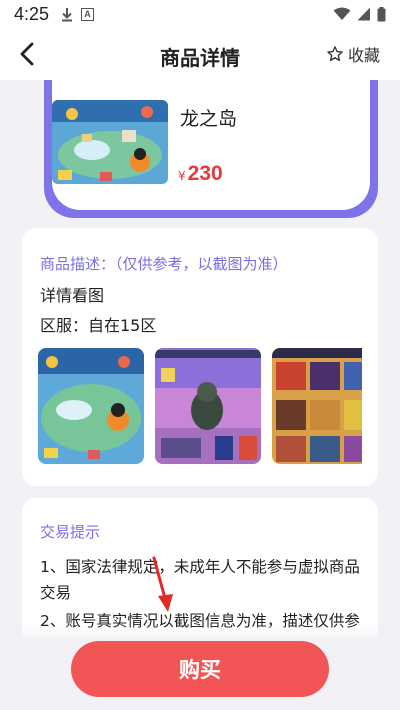 Image resolution: width=400 pixels, height=710 pixels. What do you see at coordinates (200, 54) in the screenshot?
I see `app-header: 商品详情 收藏` at bounding box center [200, 54].